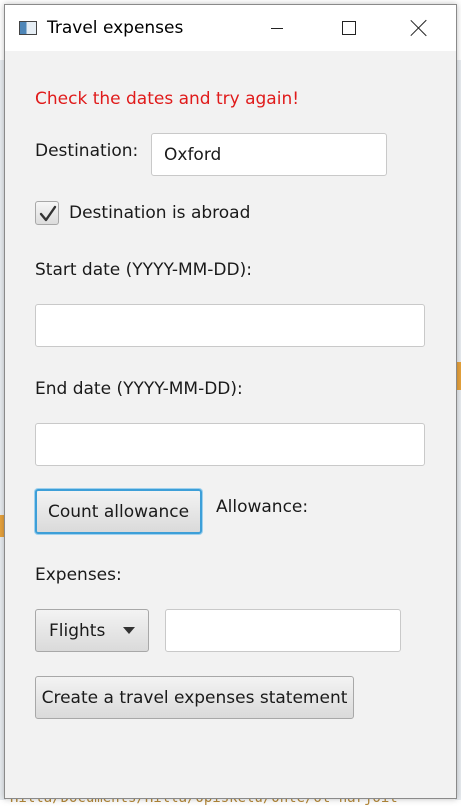 Image resolution: width=461 pixels, height=807 pixels. What do you see at coordinates (115, 28) in the screenshot?
I see `window-title: Travel expenses` at bounding box center [115, 28].